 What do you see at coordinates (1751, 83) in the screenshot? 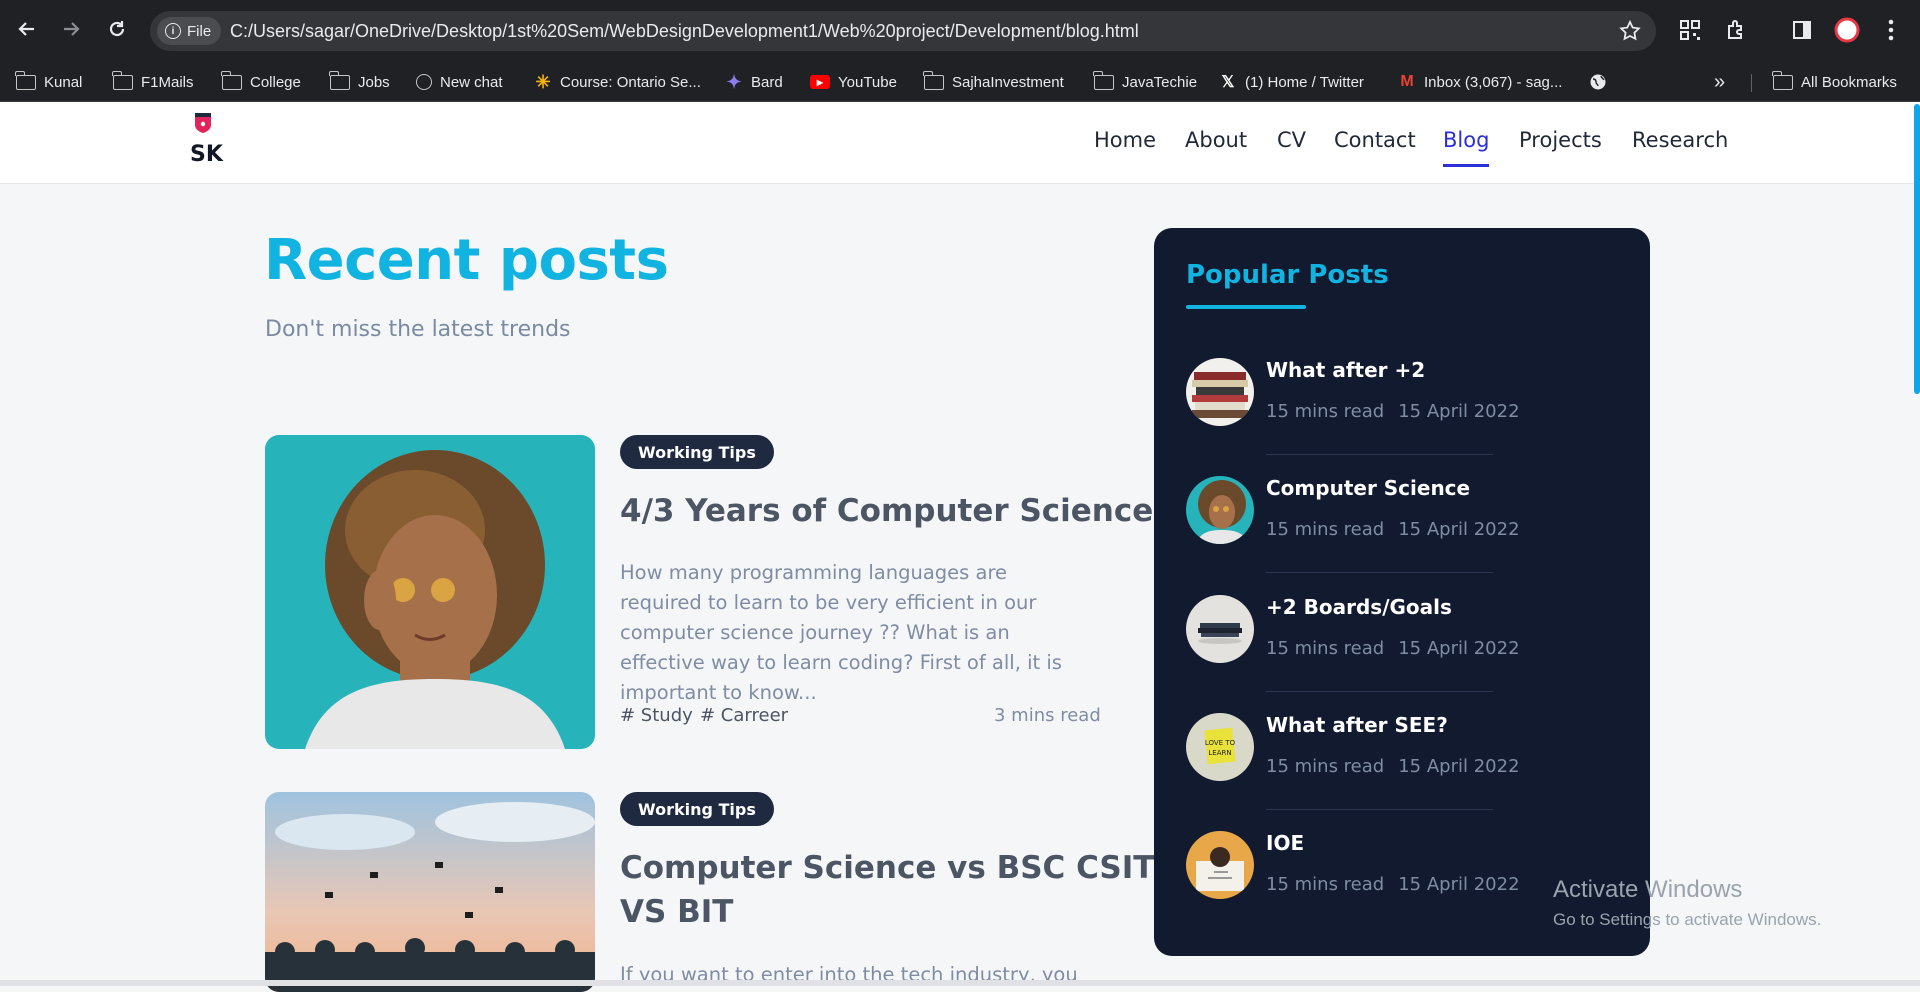
I see `bookmarks-divider` at bounding box center [1751, 83].